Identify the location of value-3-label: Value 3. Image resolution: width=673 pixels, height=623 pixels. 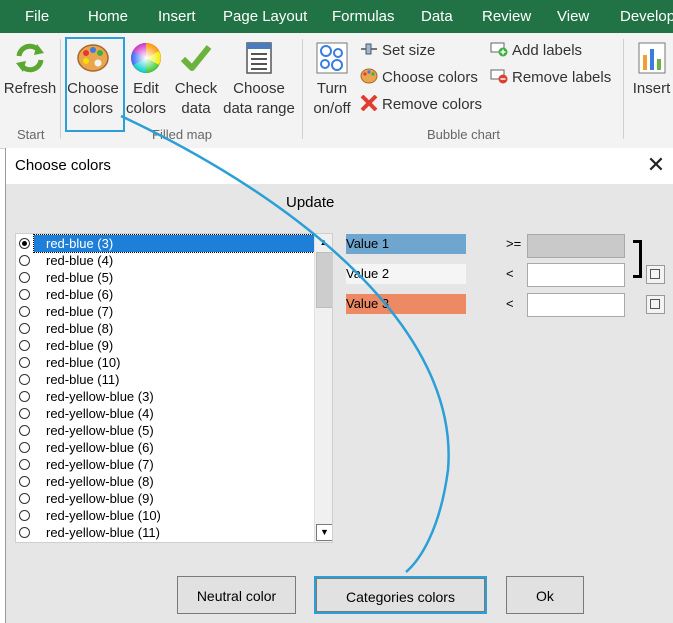
(368, 303).